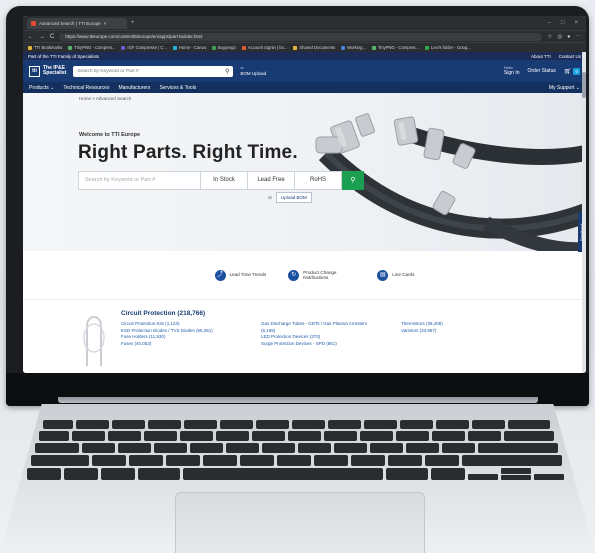  I want to click on star-icon: ☆, so click(549, 37).